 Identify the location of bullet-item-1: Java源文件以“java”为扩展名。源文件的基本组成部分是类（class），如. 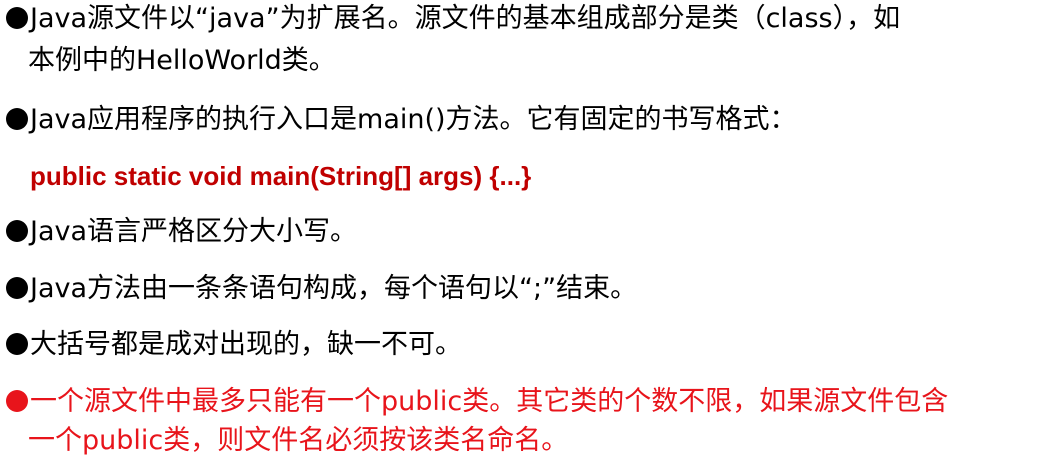
(453, 19).